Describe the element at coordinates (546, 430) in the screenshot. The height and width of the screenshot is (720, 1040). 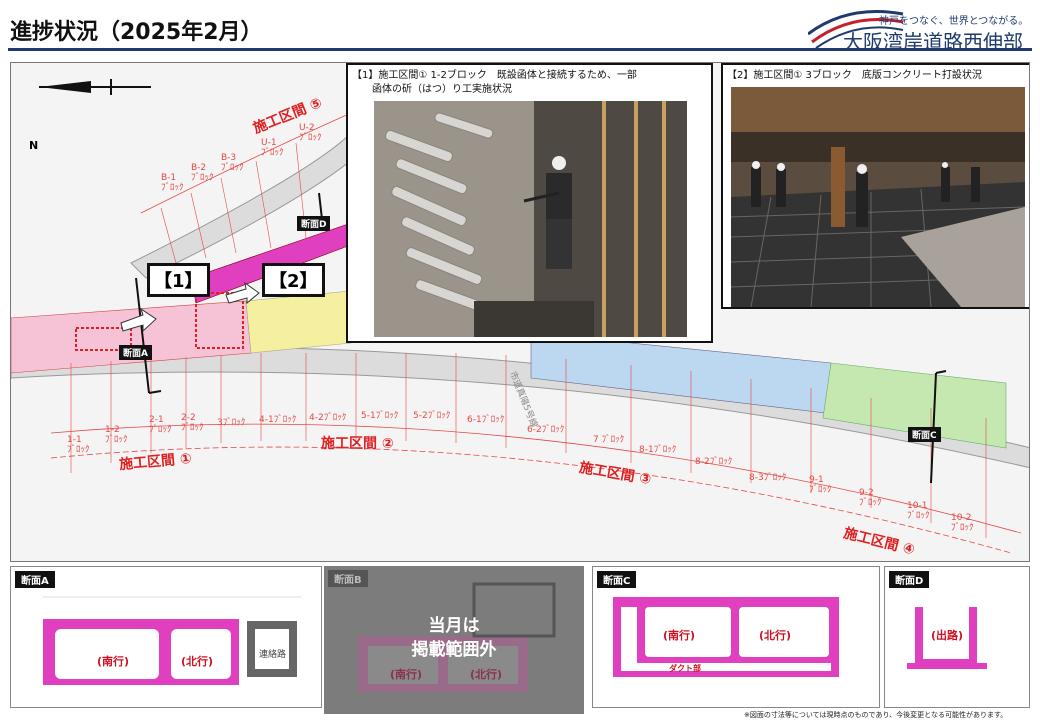
I see `block-label: 6-2ﾌﾞﾛｯｸ` at that location.